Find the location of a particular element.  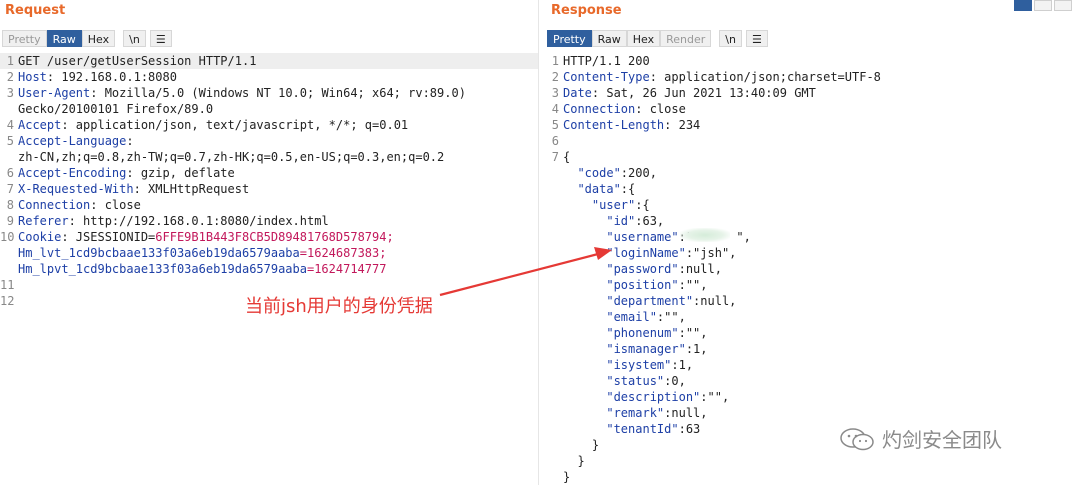

wechat-icon is located at coordinates (857, 438).